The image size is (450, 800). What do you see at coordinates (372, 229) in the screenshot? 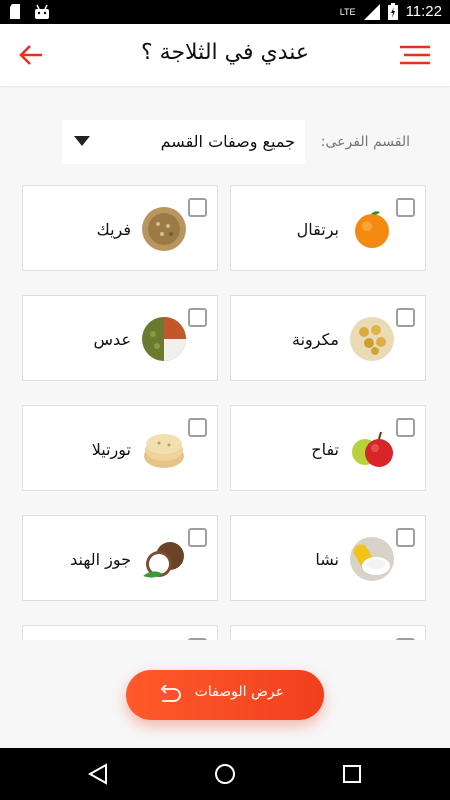
I see `orange-icon` at bounding box center [372, 229].